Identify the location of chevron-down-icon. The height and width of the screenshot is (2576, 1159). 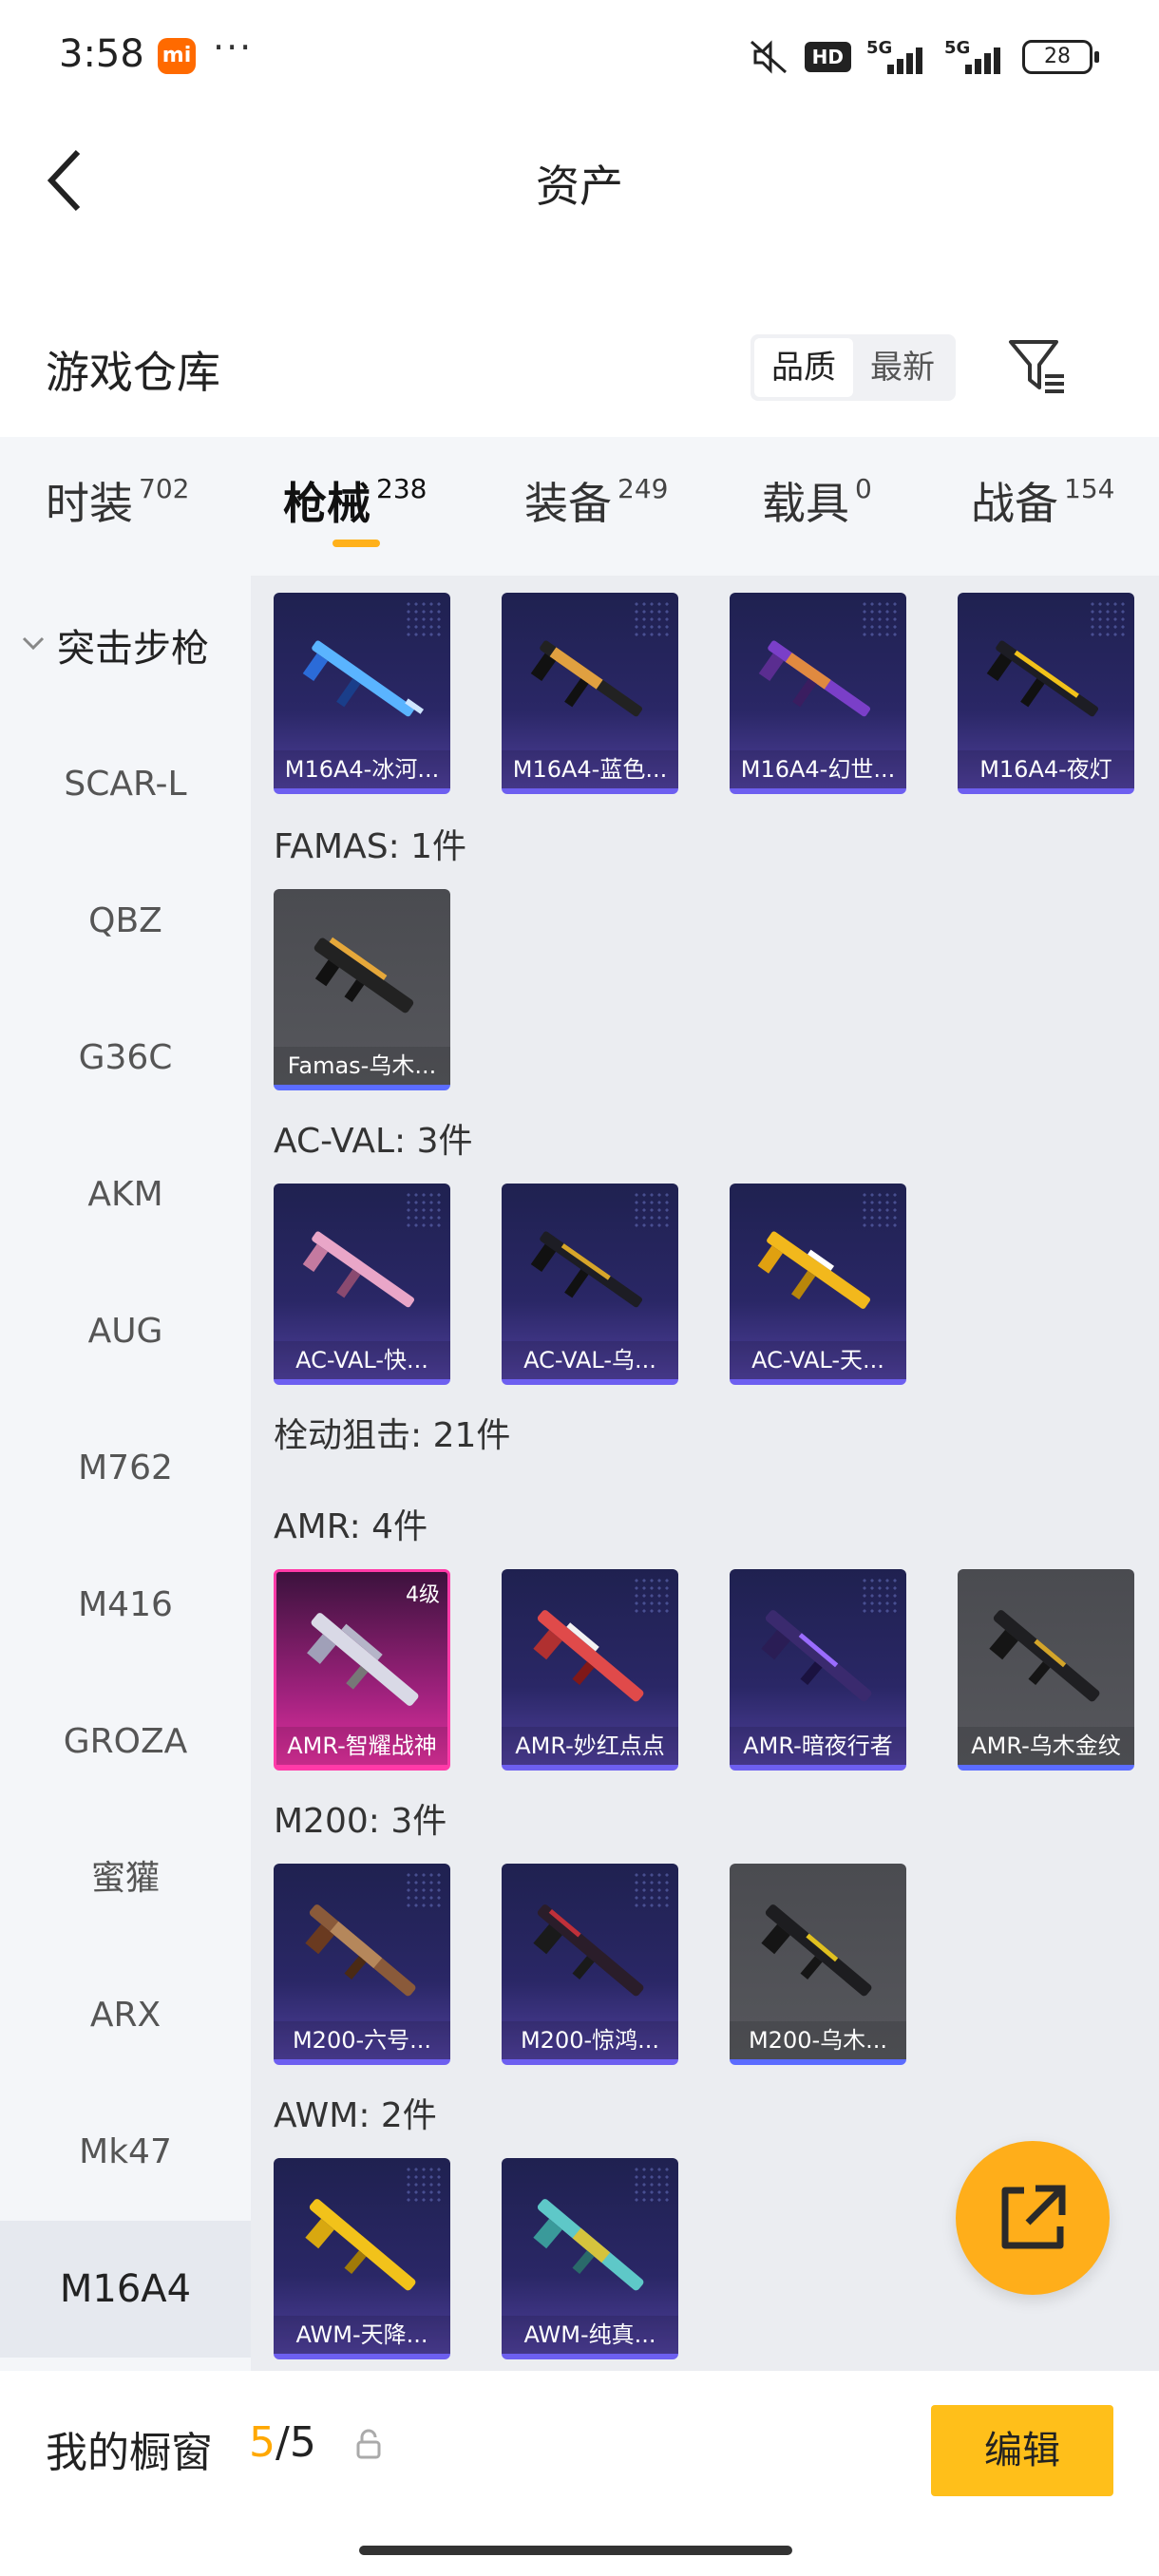
(33, 643).